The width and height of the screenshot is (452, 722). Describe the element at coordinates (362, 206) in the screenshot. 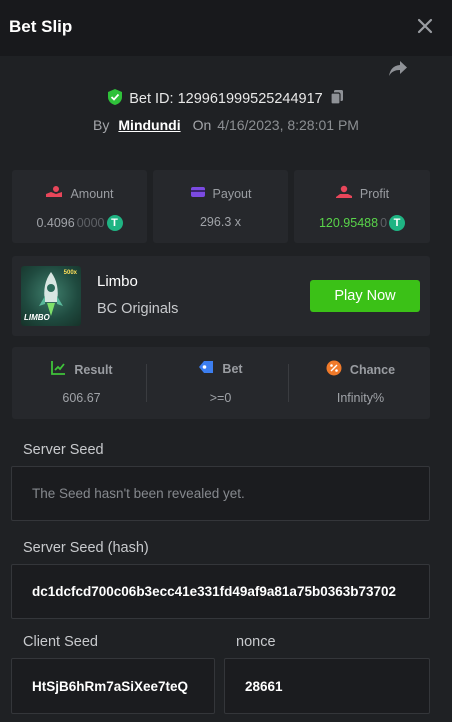

I see `profit-card: Profit 120.95488 0 T` at that location.